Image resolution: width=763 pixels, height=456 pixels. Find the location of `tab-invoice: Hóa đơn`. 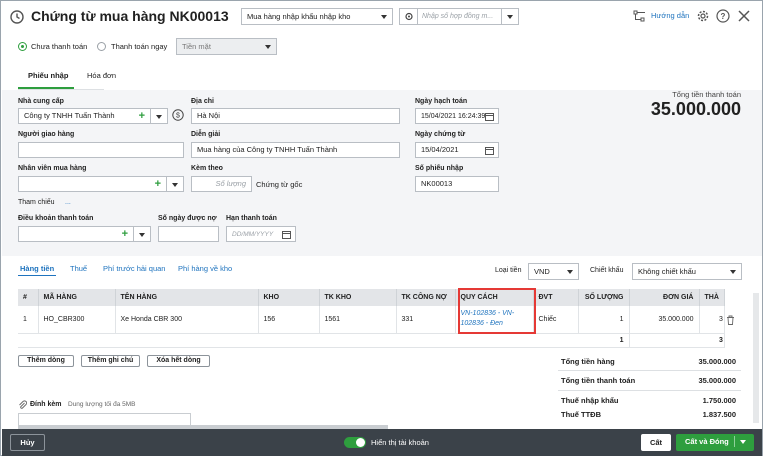

tab-invoice: Hóa đơn is located at coordinates (101, 75).